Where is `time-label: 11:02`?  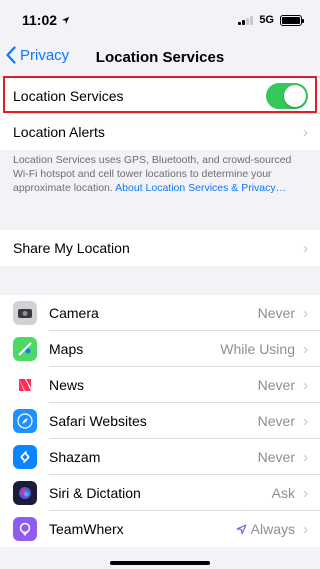
time-label: 11:02 is located at coordinates (40, 20).